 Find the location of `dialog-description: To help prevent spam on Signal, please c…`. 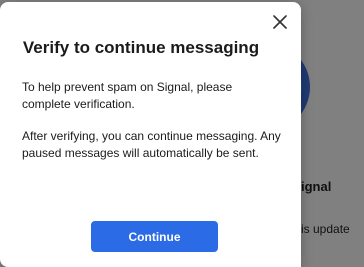

dialog-description: To help prevent spam on Signal, please c… is located at coordinates (127, 95).